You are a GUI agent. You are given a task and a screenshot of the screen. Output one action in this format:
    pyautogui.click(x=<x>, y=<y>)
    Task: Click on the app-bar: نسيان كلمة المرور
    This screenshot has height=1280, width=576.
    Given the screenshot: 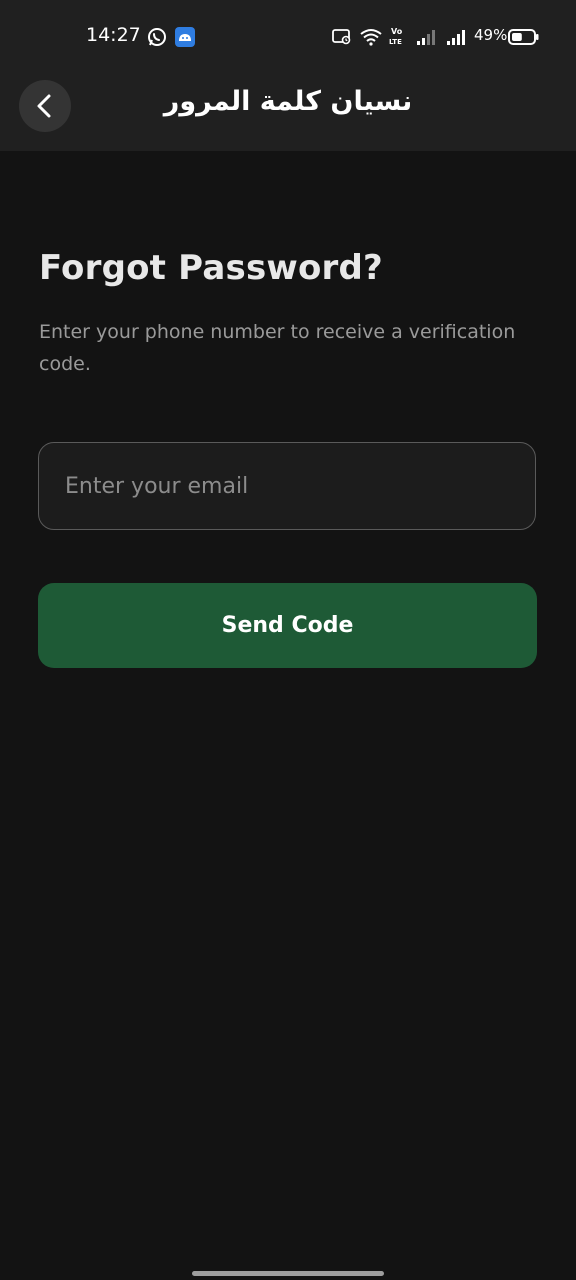 What is the action you would take?
    pyautogui.click(x=288, y=109)
    